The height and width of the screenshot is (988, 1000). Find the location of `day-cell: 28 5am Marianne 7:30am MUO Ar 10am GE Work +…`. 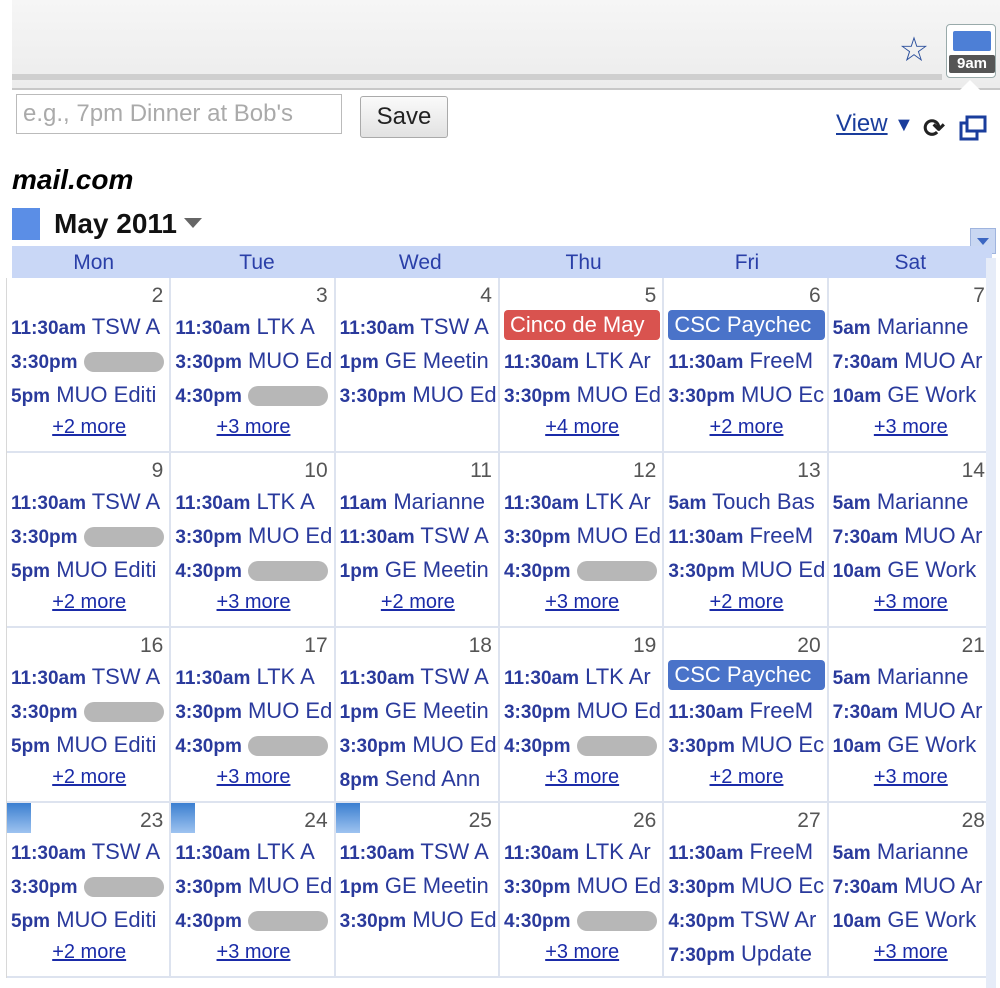

day-cell: 28 5am Marianne 7:30am MUO Ar 10am GE Work +… is located at coordinates (910, 890).